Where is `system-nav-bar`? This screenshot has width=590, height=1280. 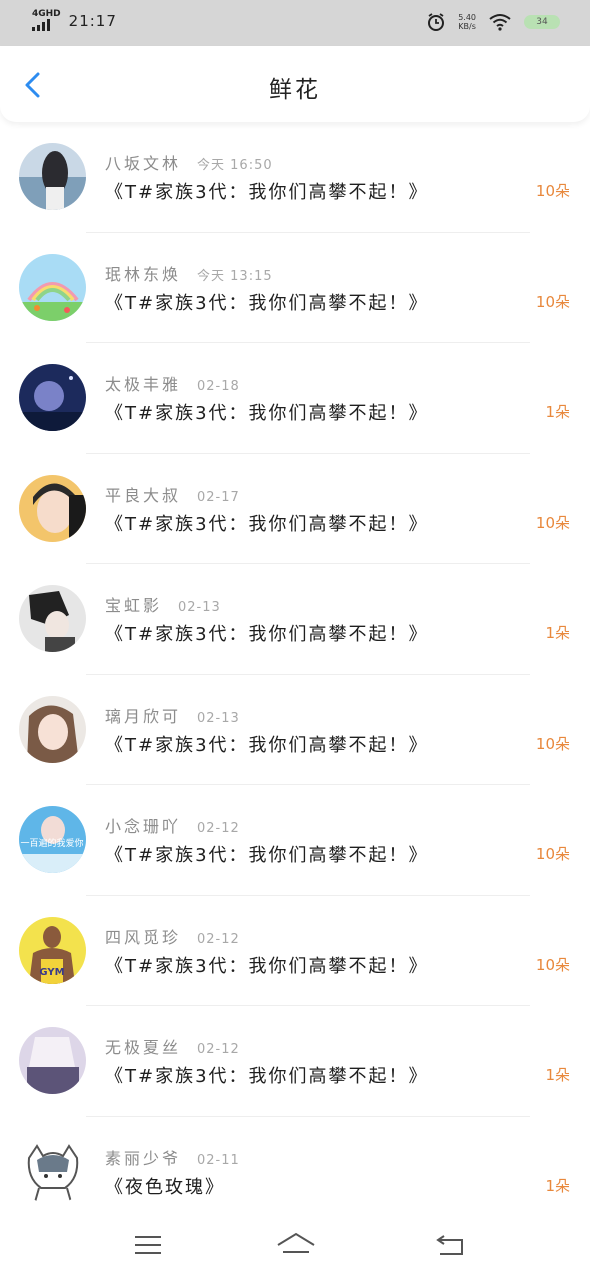 system-nav-bar is located at coordinates (295, 1245).